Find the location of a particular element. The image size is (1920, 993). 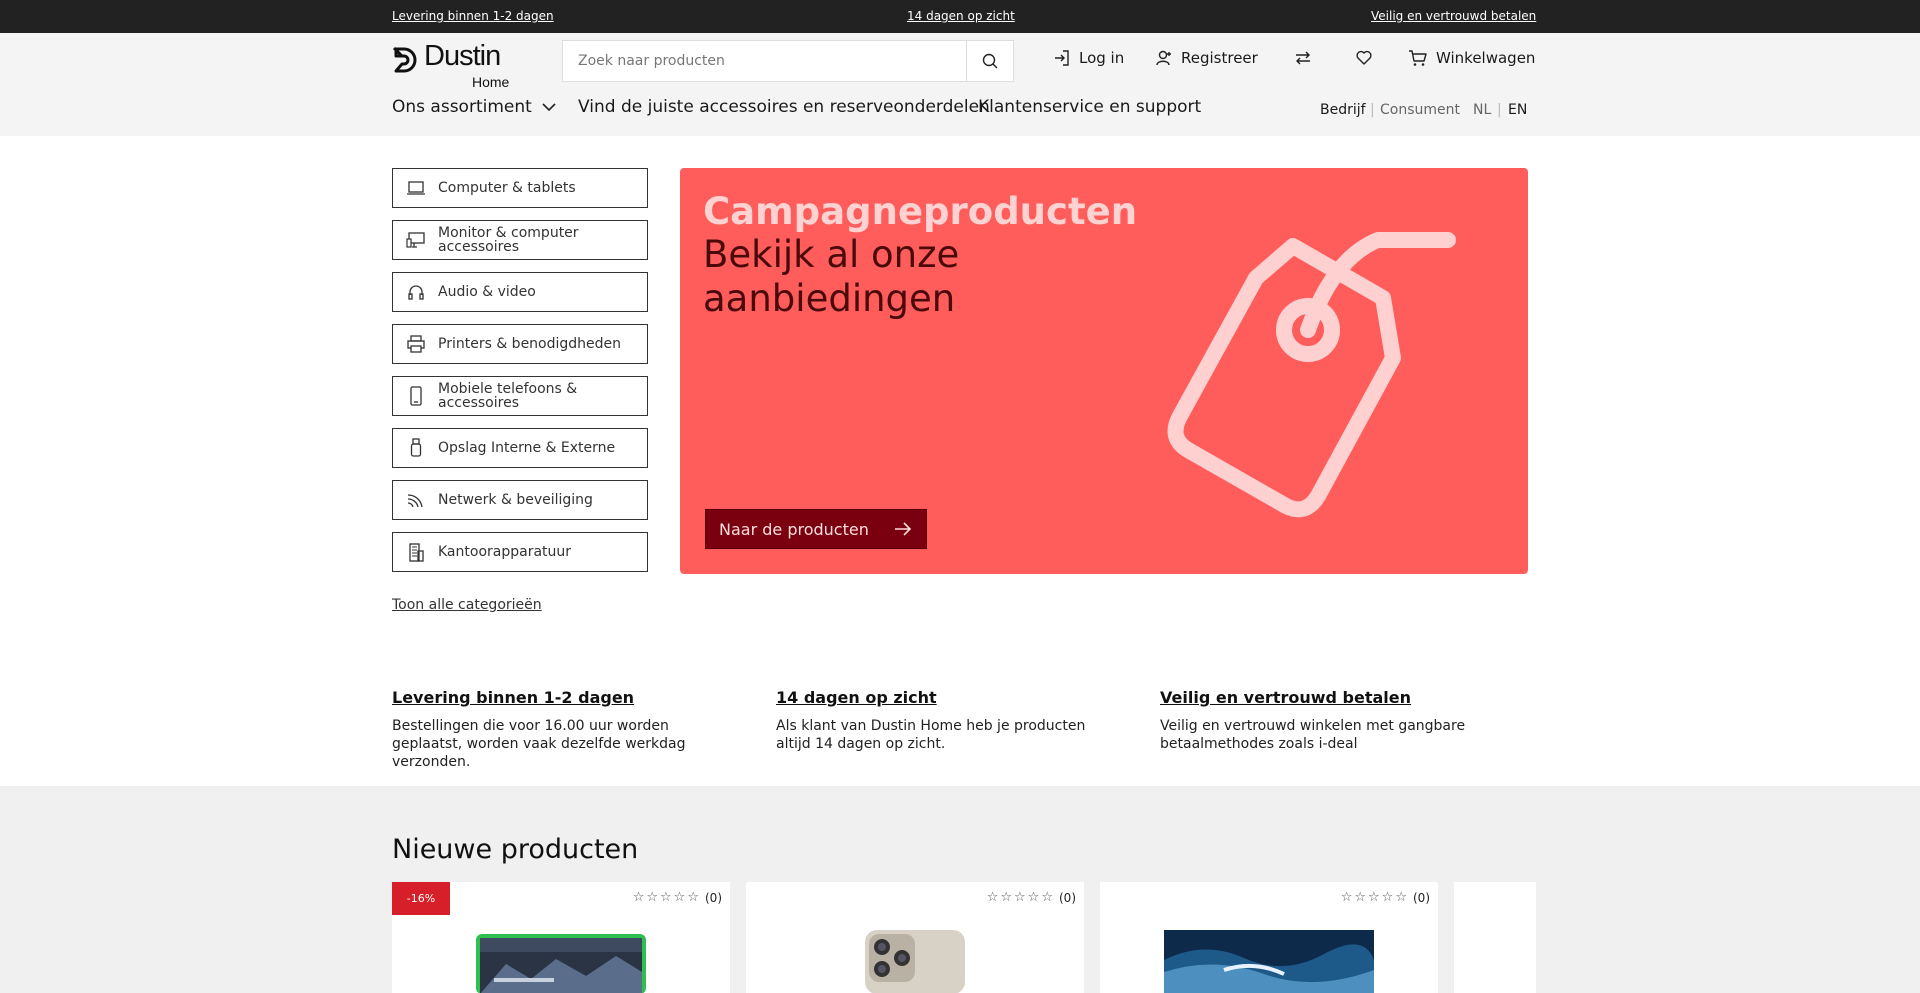

dustin-home-logo: Dustin Home is located at coordinates (457, 65).